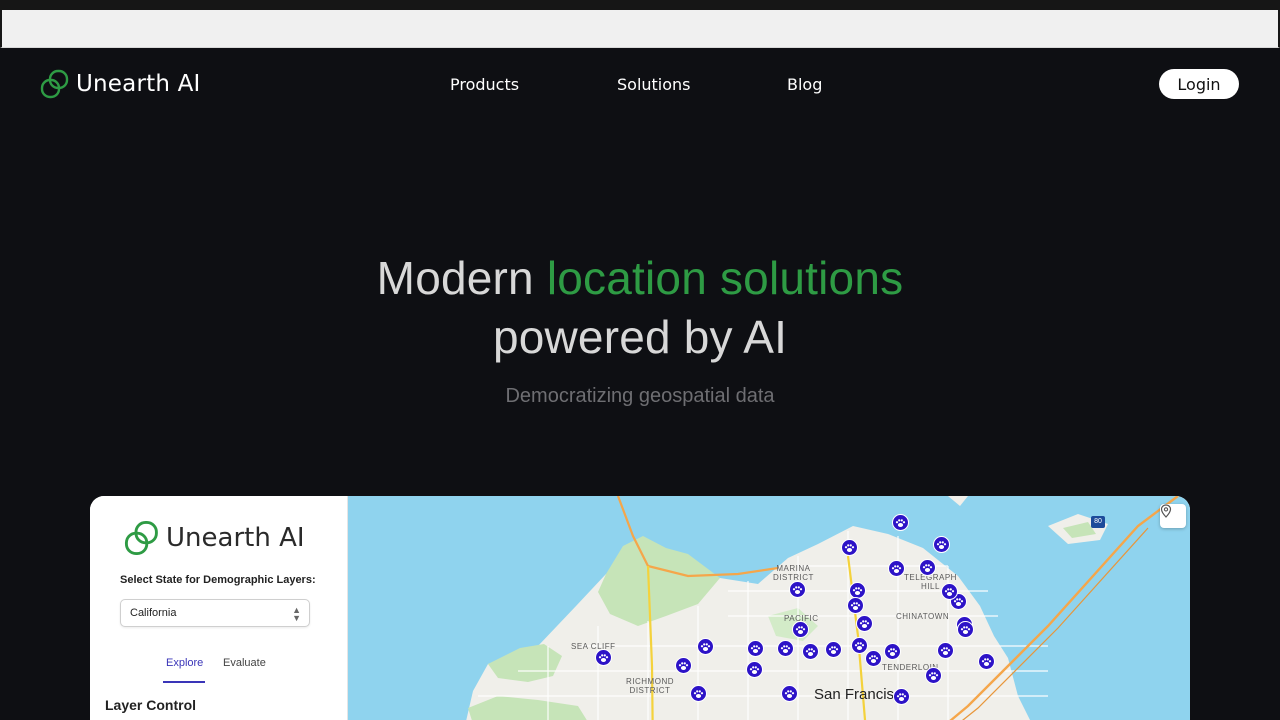  What do you see at coordinates (1173, 516) in the screenshot?
I see `locate-button` at bounding box center [1173, 516].